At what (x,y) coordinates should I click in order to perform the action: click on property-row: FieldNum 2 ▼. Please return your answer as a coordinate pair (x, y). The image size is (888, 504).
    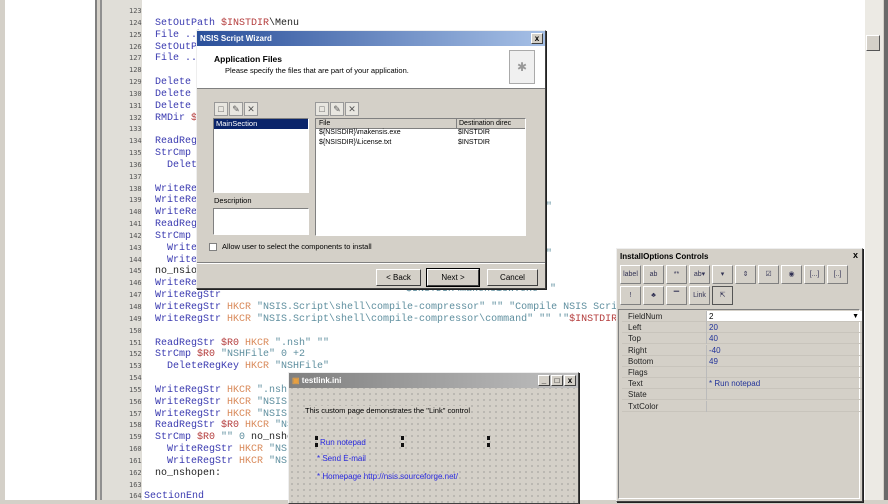
    Looking at the image, I should click on (742, 316).